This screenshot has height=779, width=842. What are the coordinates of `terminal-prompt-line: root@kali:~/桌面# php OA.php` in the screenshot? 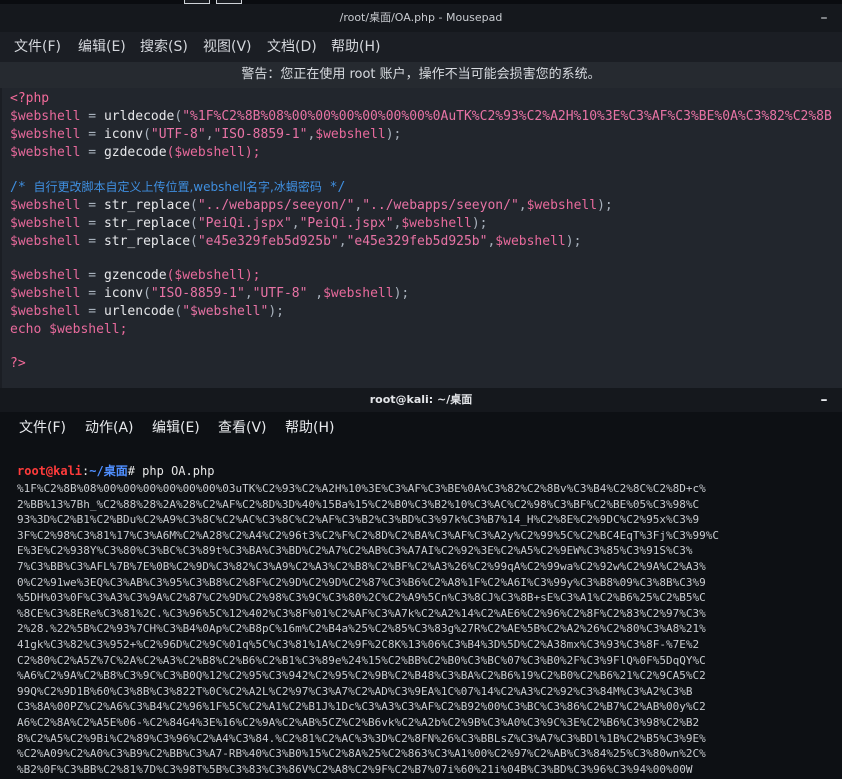 It's located at (116, 471).